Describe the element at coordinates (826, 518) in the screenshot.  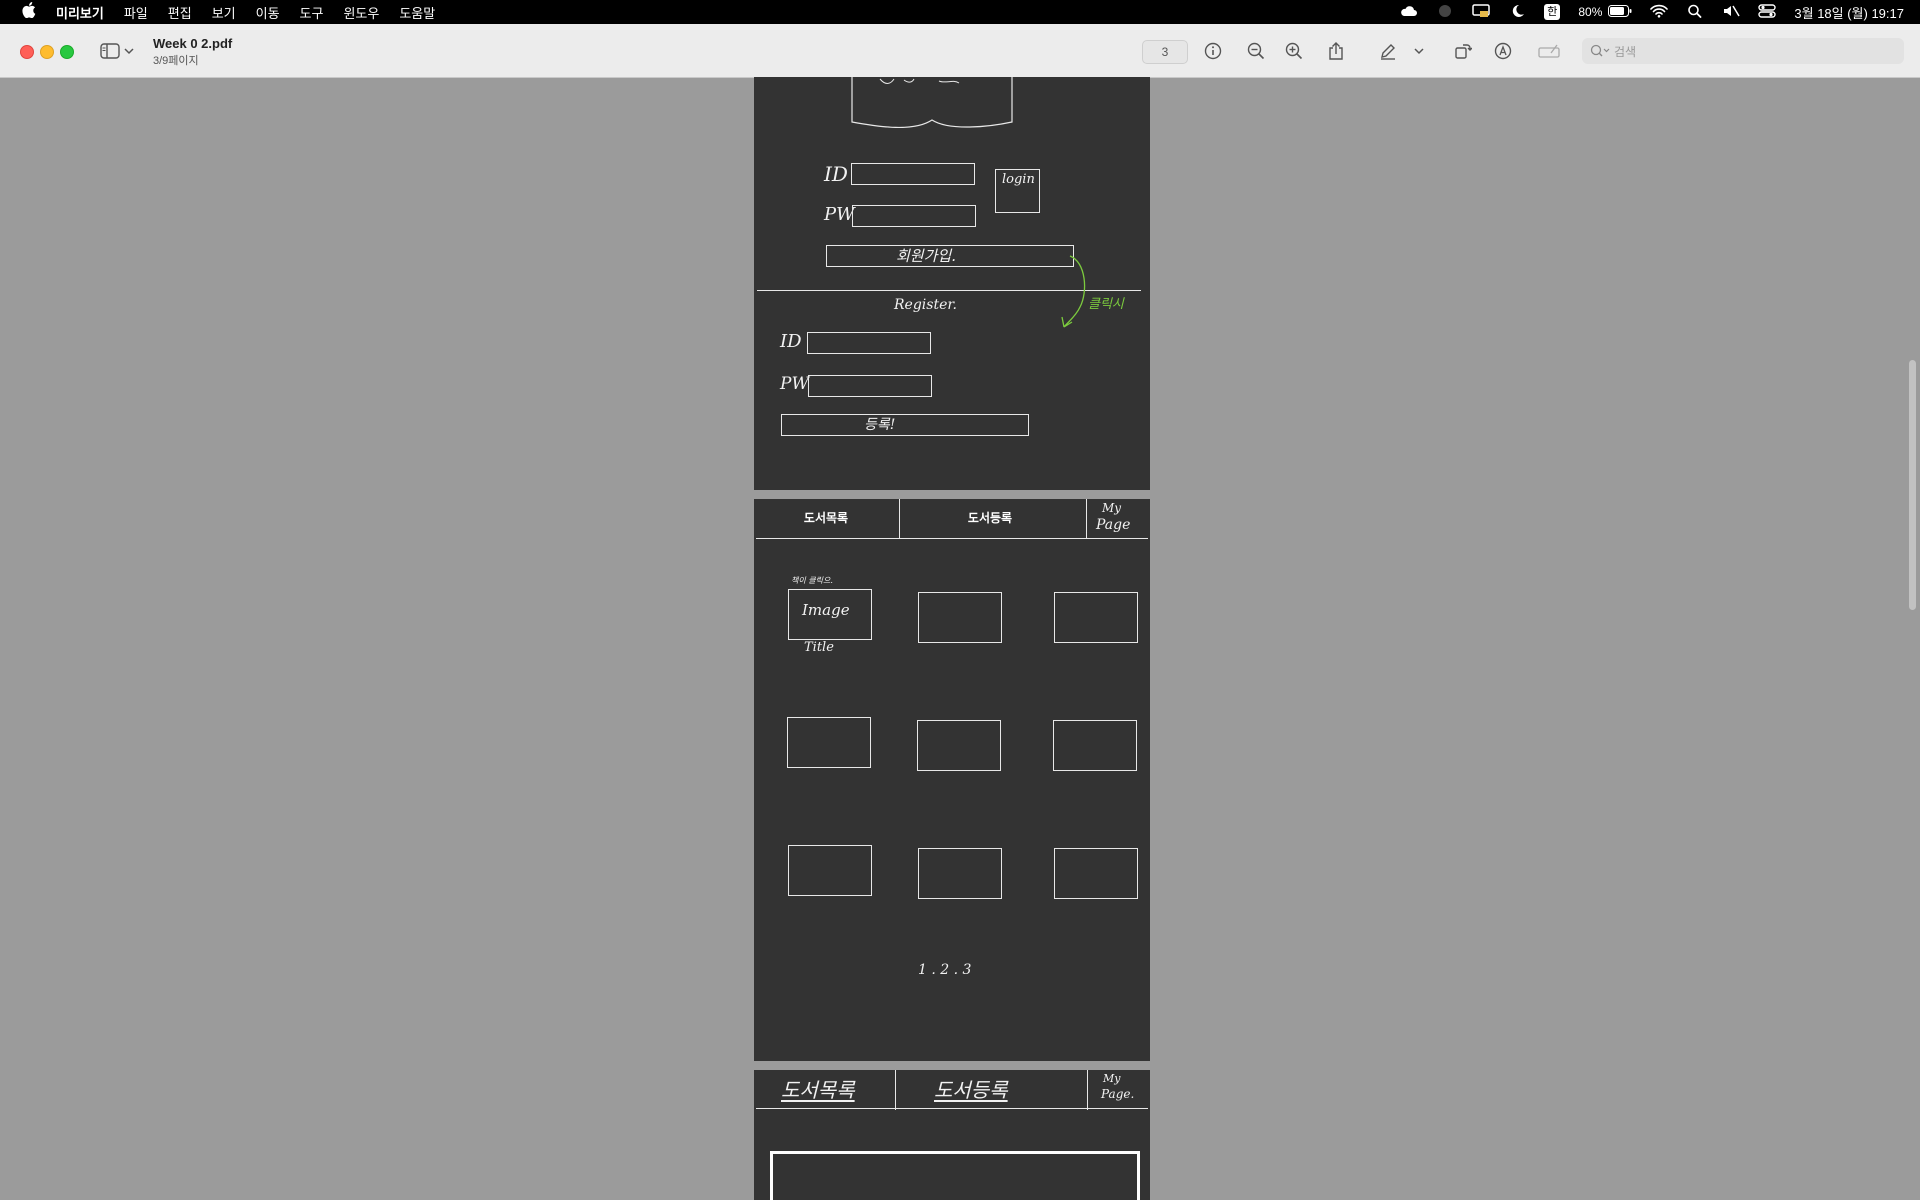
I see `tab-book-list: 도서목록` at that location.